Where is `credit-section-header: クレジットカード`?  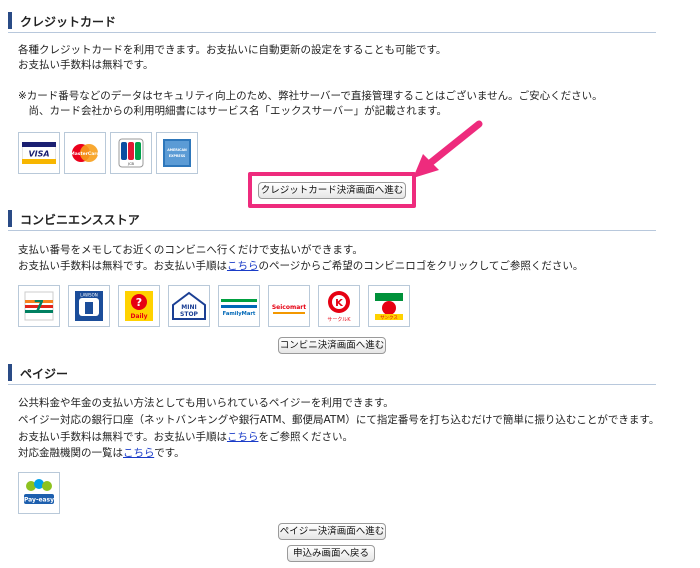
credit-section-header: クレジットカード is located at coordinates (332, 21).